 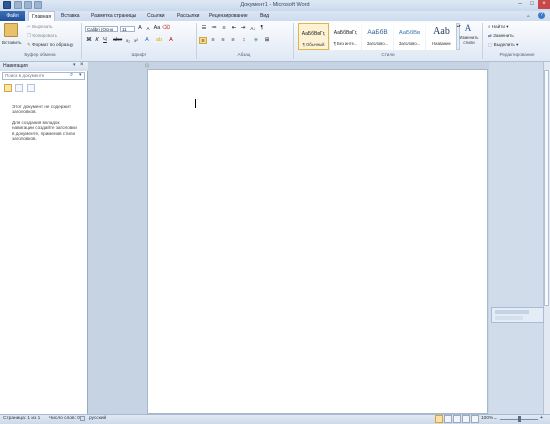 I want to click on grow-font-icon: A, so click(x=140, y=28).